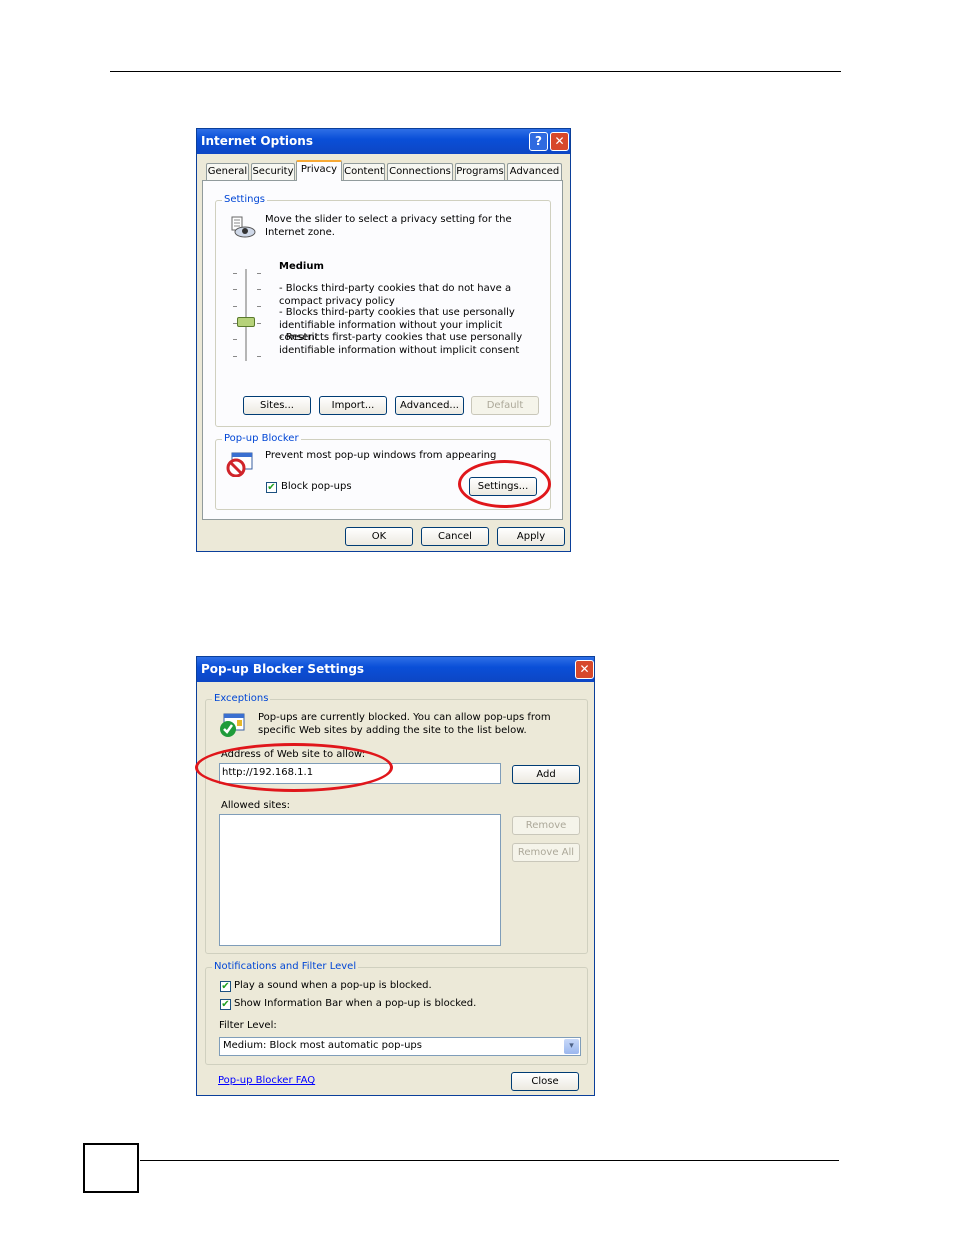  I want to click on popup-blocker-faq-link: Pop-up Blocker FAQ, so click(266, 1080).